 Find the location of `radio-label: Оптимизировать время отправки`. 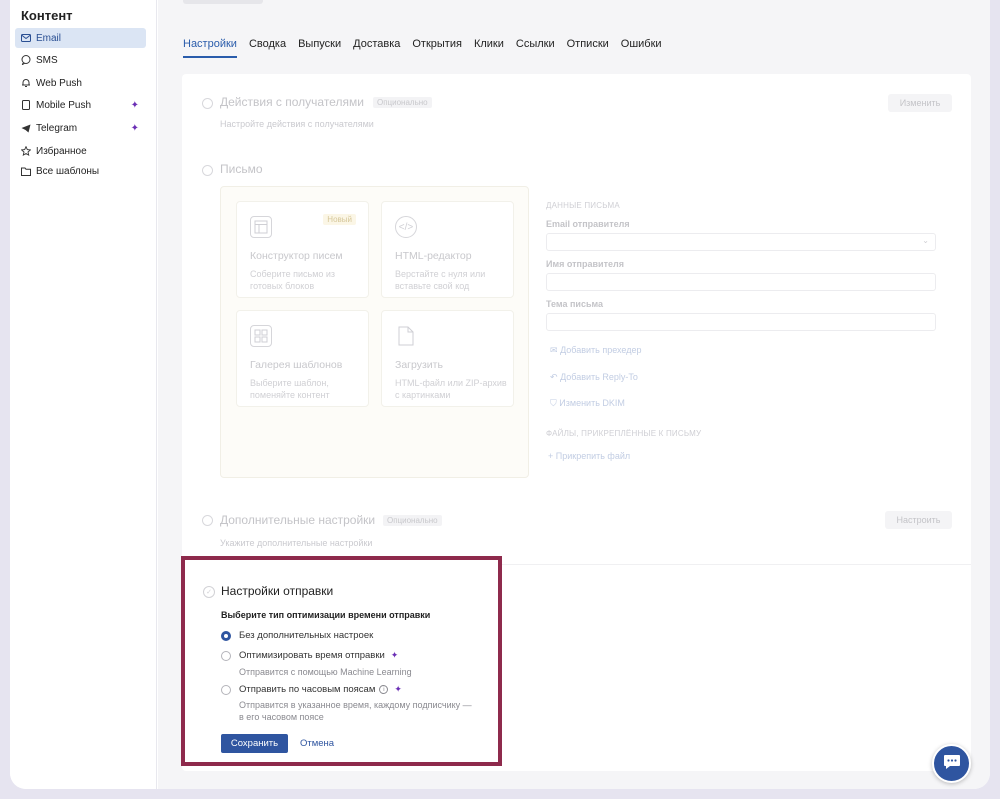

radio-label: Оптимизировать время отправки is located at coordinates (312, 655).